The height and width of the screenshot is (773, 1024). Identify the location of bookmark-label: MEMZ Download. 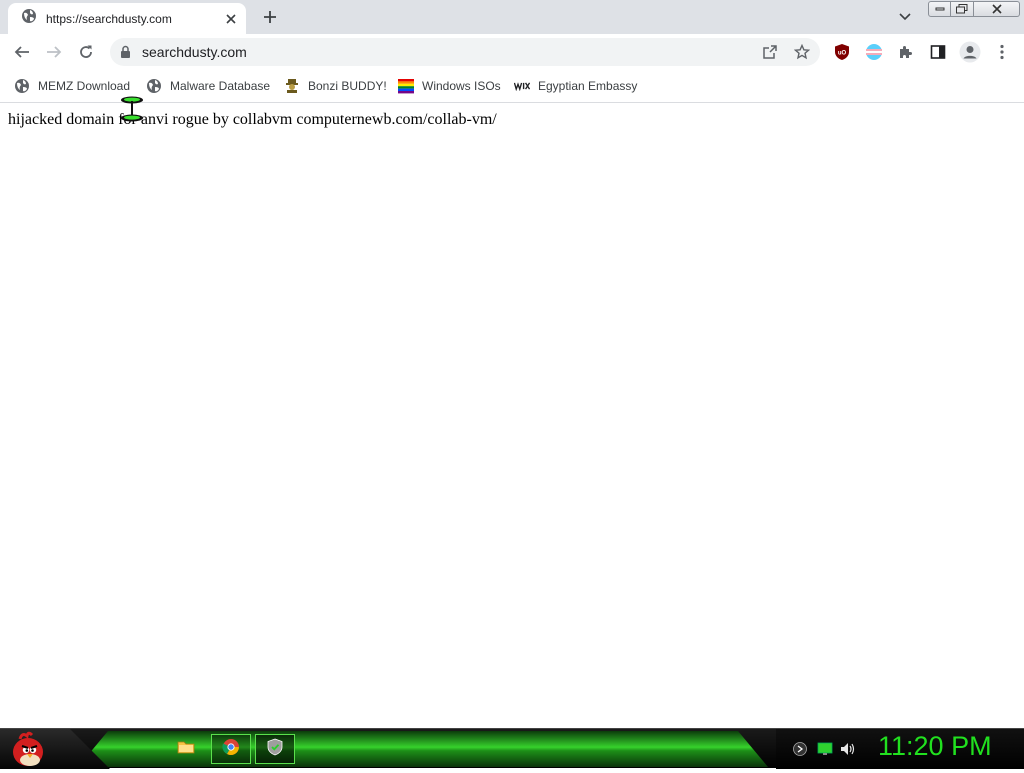
(84, 86).